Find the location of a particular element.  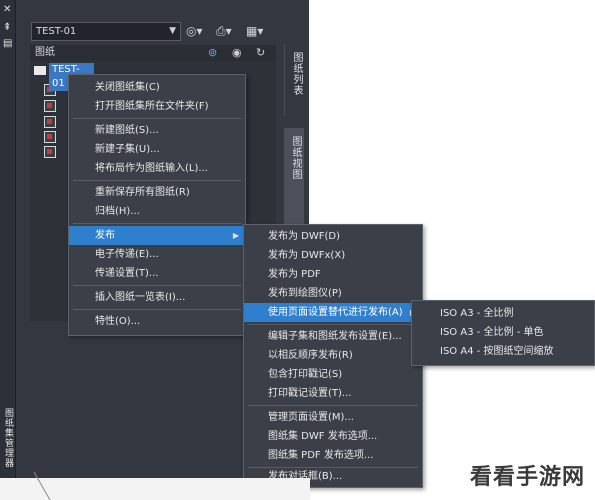

sheet-set-icon is located at coordinates (40, 70).